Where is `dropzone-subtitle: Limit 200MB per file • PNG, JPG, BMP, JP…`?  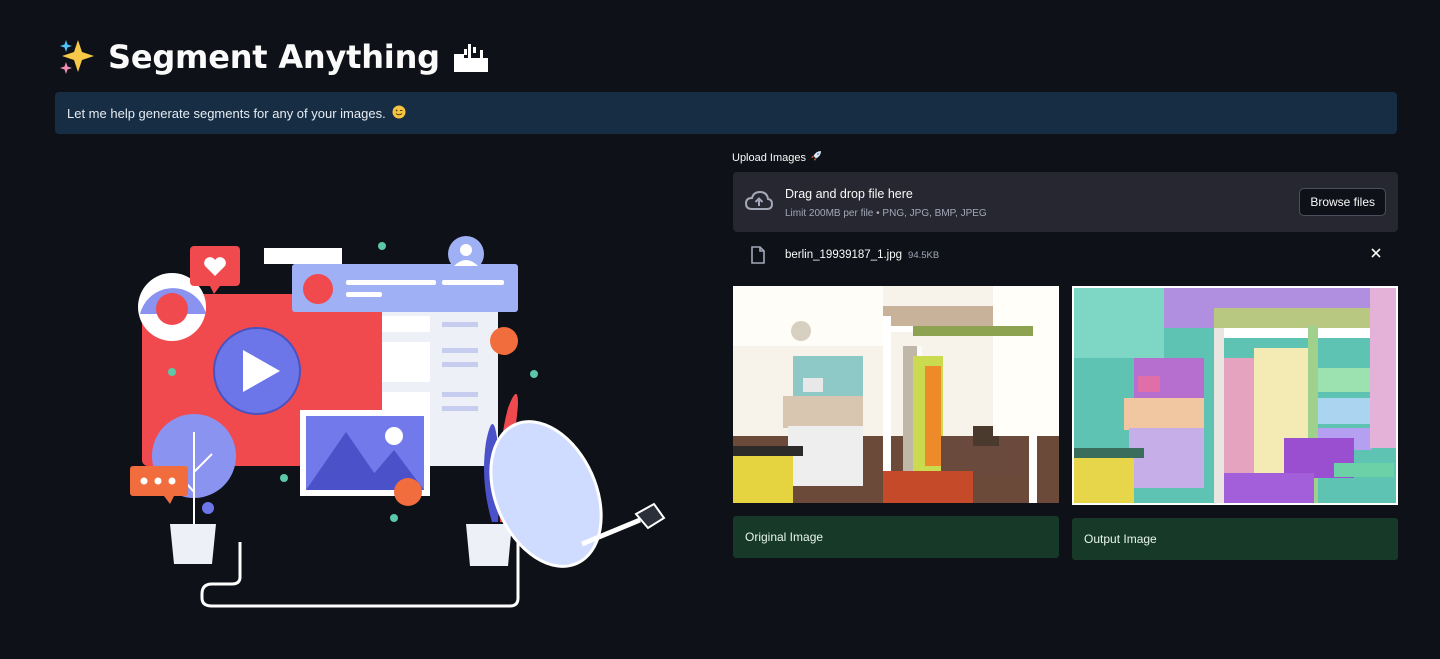
dropzone-subtitle: Limit 200MB per file • PNG, JPG, BMP, JP… is located at coordinates (886, 213).